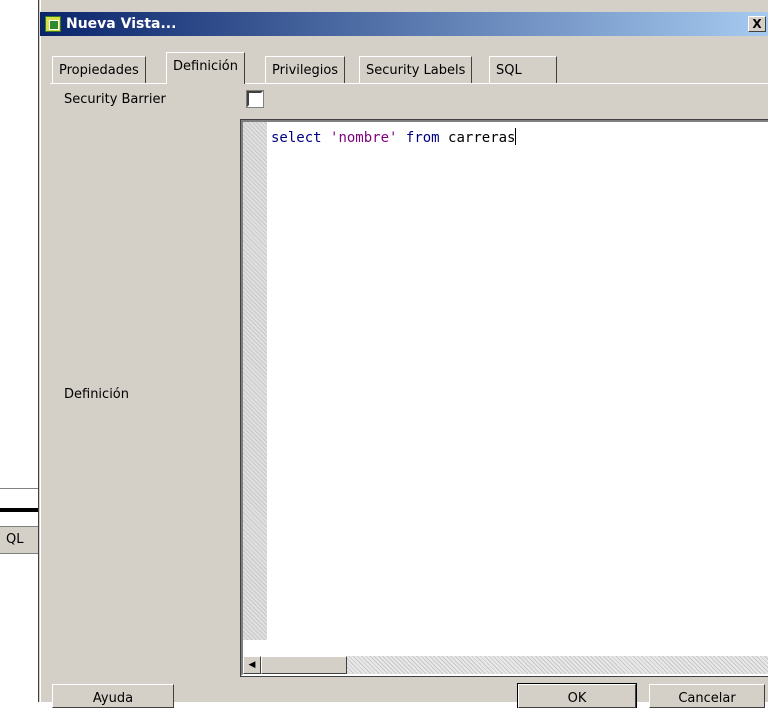 This screenshot has height=708, width=768. Describe the element at coordinates (364, 138) in the screenshot. I see `sql-string: 'nombre'` at that location.